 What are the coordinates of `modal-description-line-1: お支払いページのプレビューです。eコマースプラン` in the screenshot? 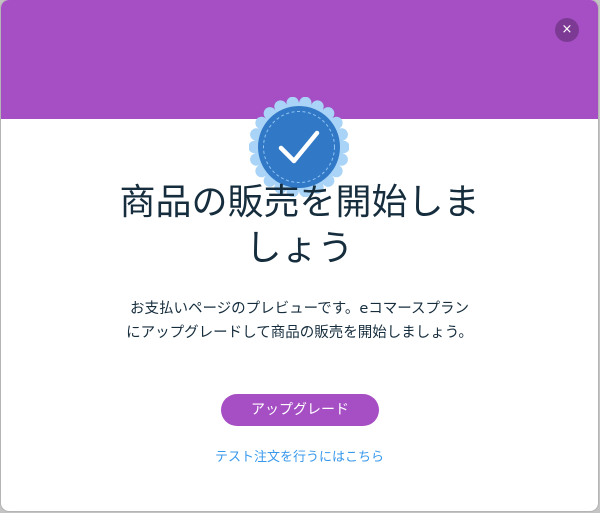 It's located at (299, 309).